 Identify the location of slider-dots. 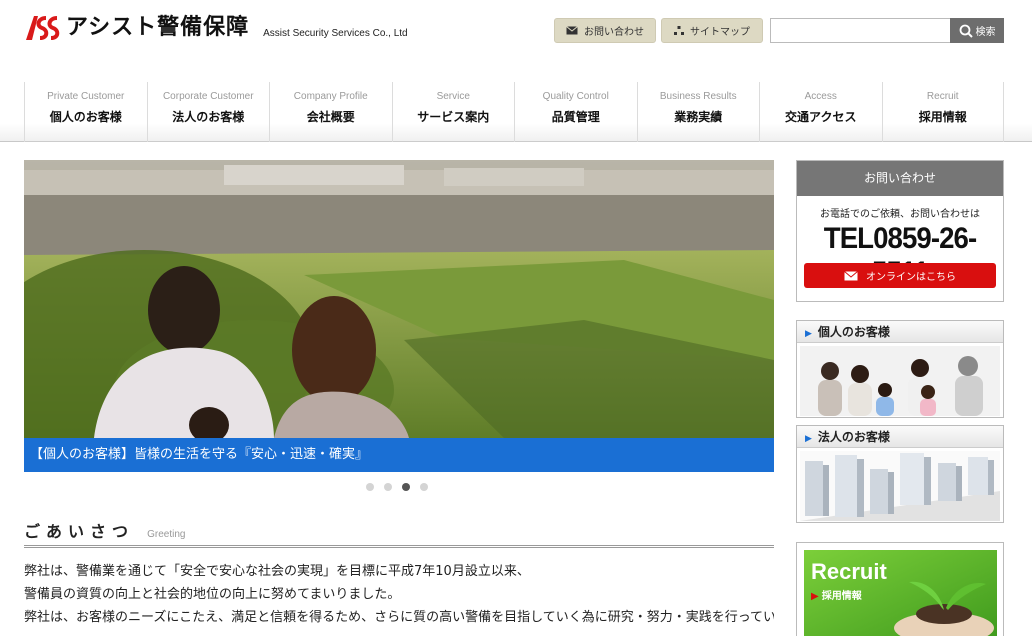
(397, 487).